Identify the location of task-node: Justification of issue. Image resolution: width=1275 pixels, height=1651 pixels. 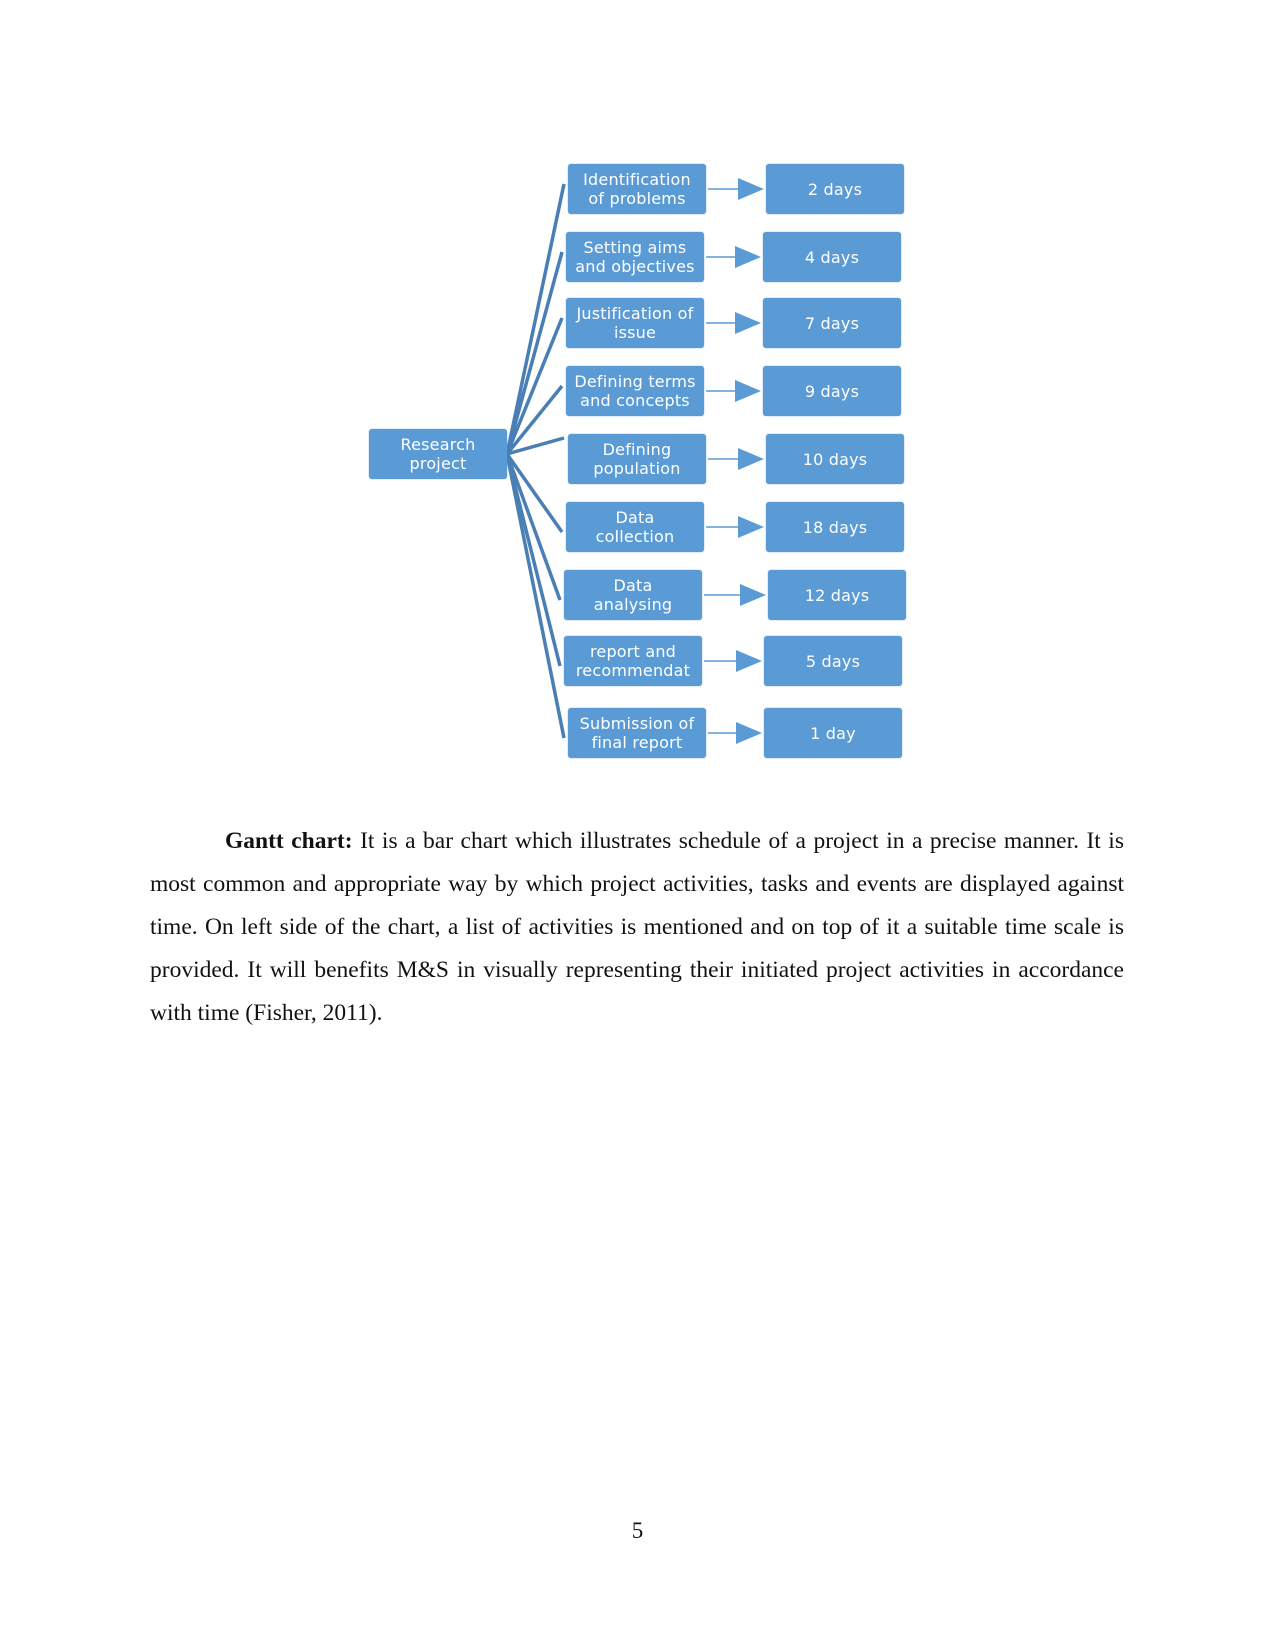
(635, 323).